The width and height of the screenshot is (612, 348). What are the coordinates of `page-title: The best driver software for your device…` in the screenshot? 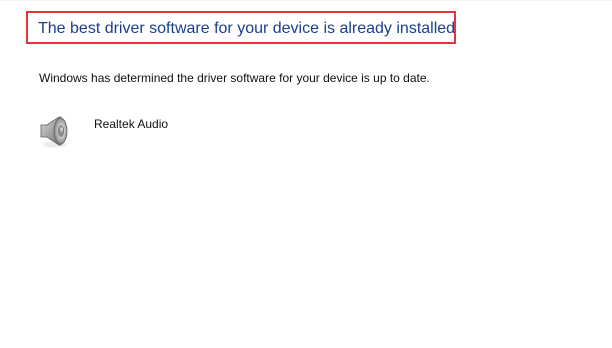 It's located at (247, 28).